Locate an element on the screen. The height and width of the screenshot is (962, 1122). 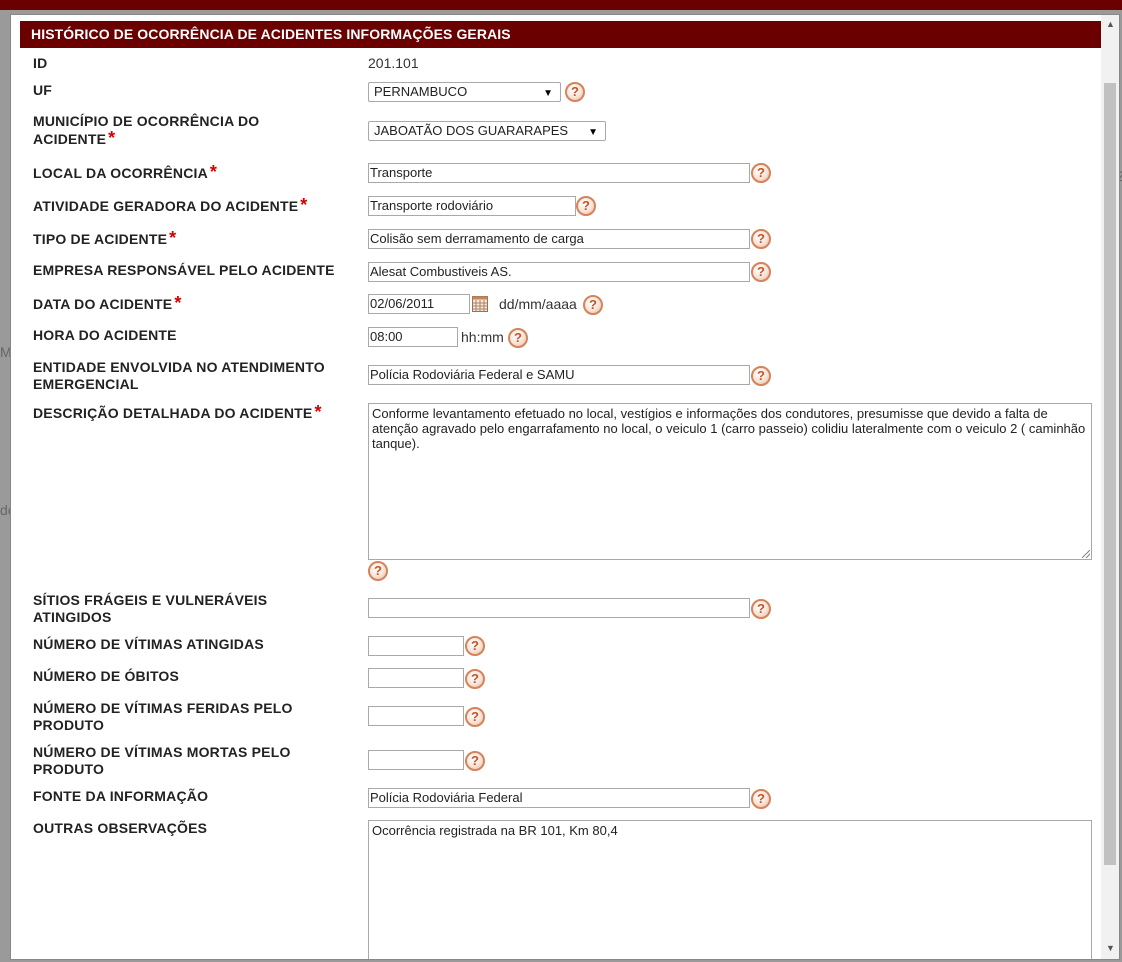
data-label: DATA DO ACIDENTE * is located at coordinates (107, 303).